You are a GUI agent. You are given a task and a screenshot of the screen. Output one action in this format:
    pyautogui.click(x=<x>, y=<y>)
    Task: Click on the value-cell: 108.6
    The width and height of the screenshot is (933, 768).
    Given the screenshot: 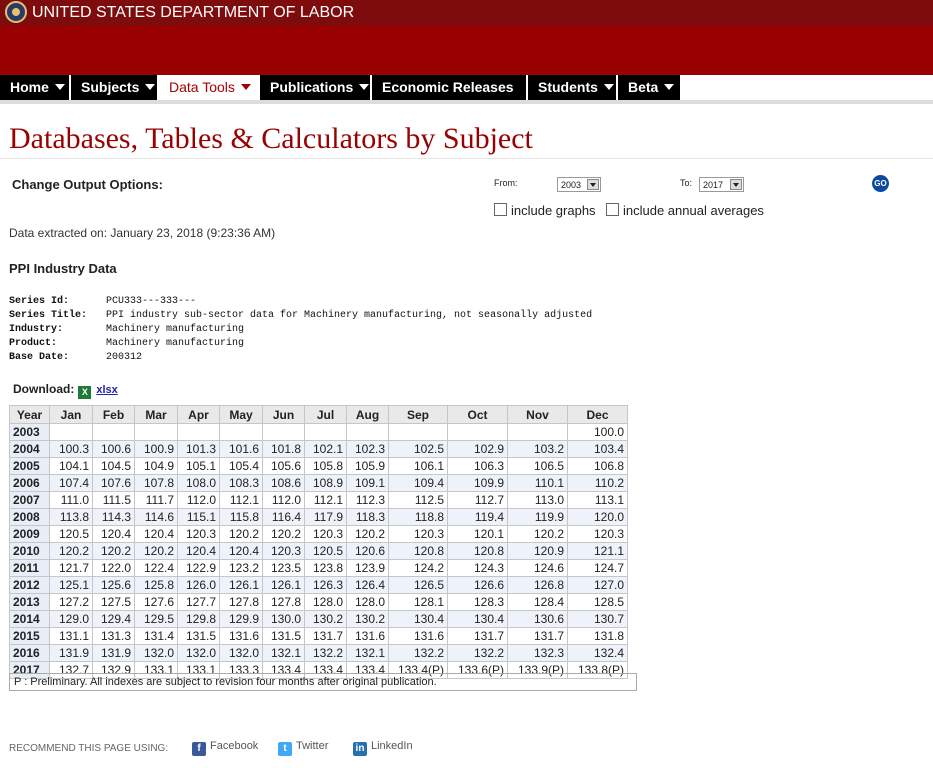 What is the action you would take?
    pyautogui.click(x=283, y=483)
    